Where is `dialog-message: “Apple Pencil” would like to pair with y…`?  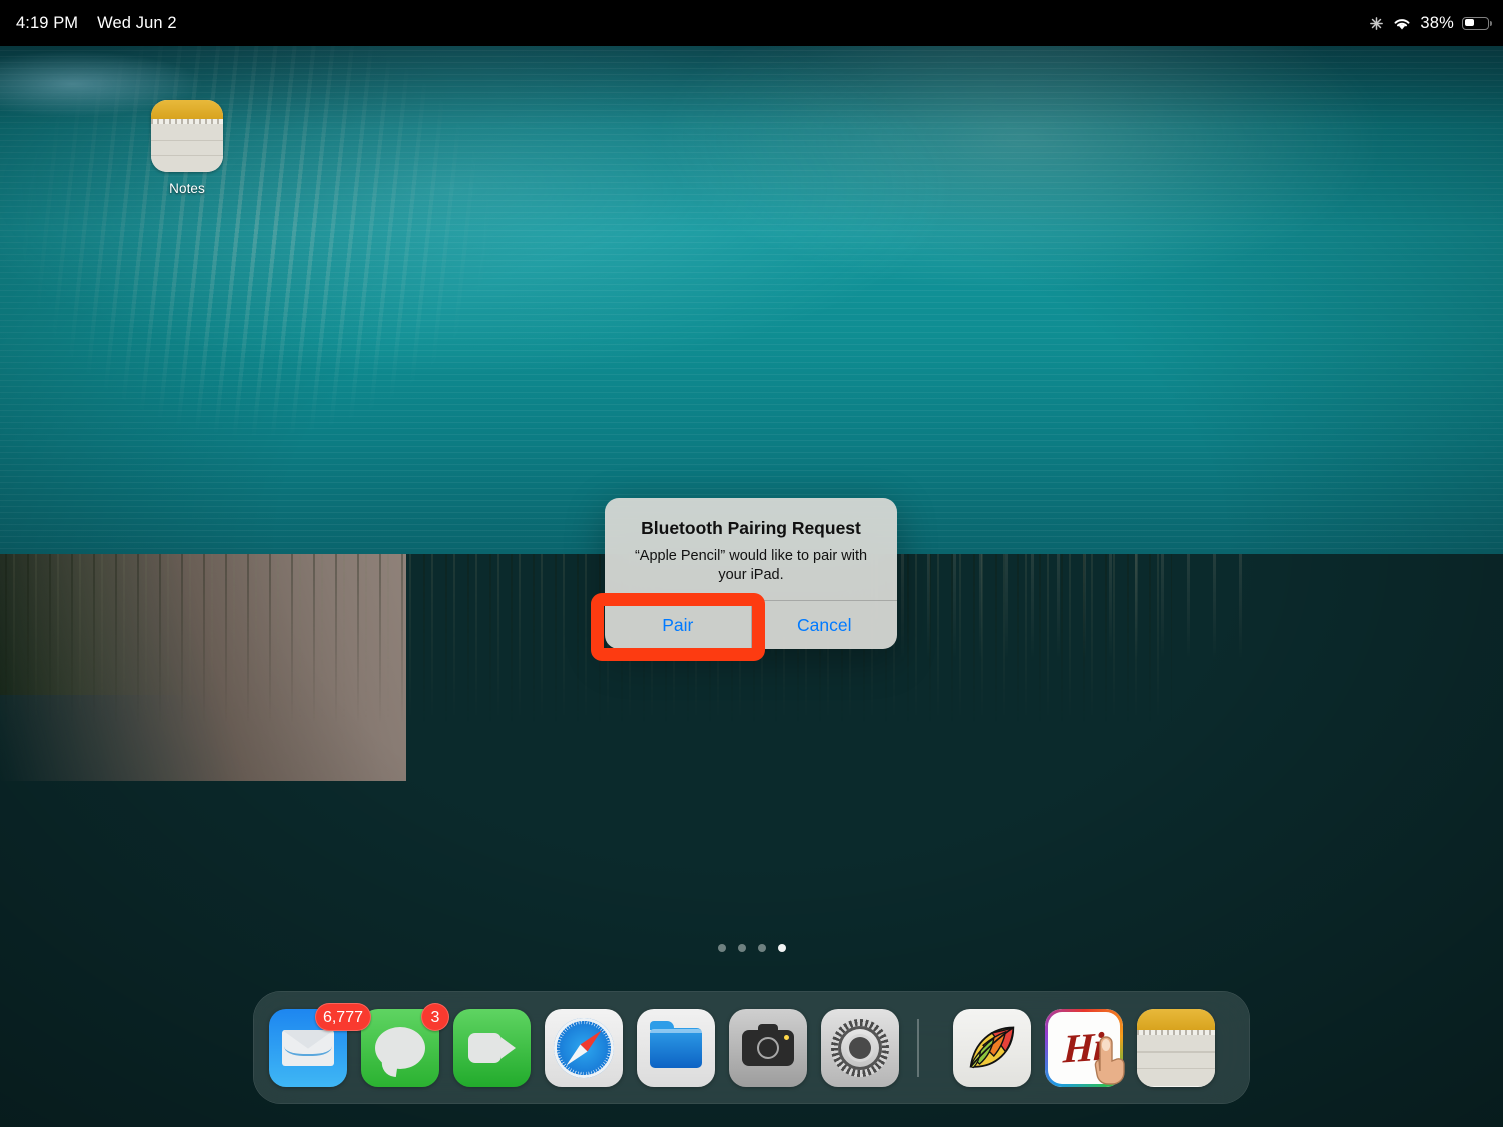
dialog-message: “Apple Pencil” would like to pair with y… is located at coordinates (751, 565).